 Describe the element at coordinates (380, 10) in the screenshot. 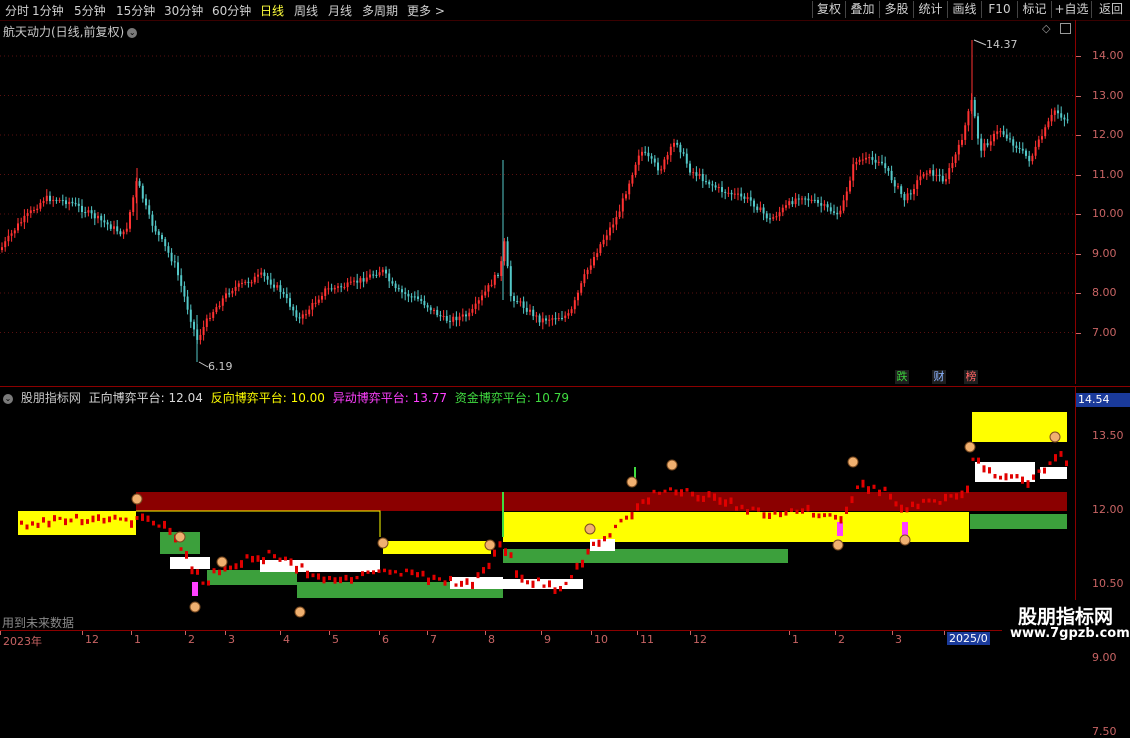

I see `period-tab-9: 多周期` at that location.